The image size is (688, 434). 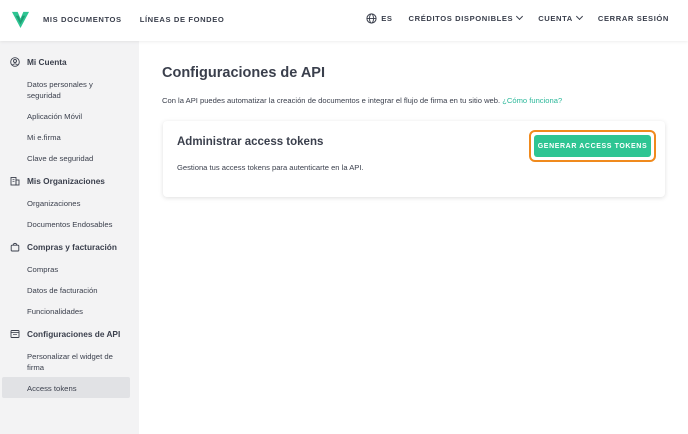 I want to click on sidebar-section-purchases-billing: Compras y facturación, so click(x=63, y=247).